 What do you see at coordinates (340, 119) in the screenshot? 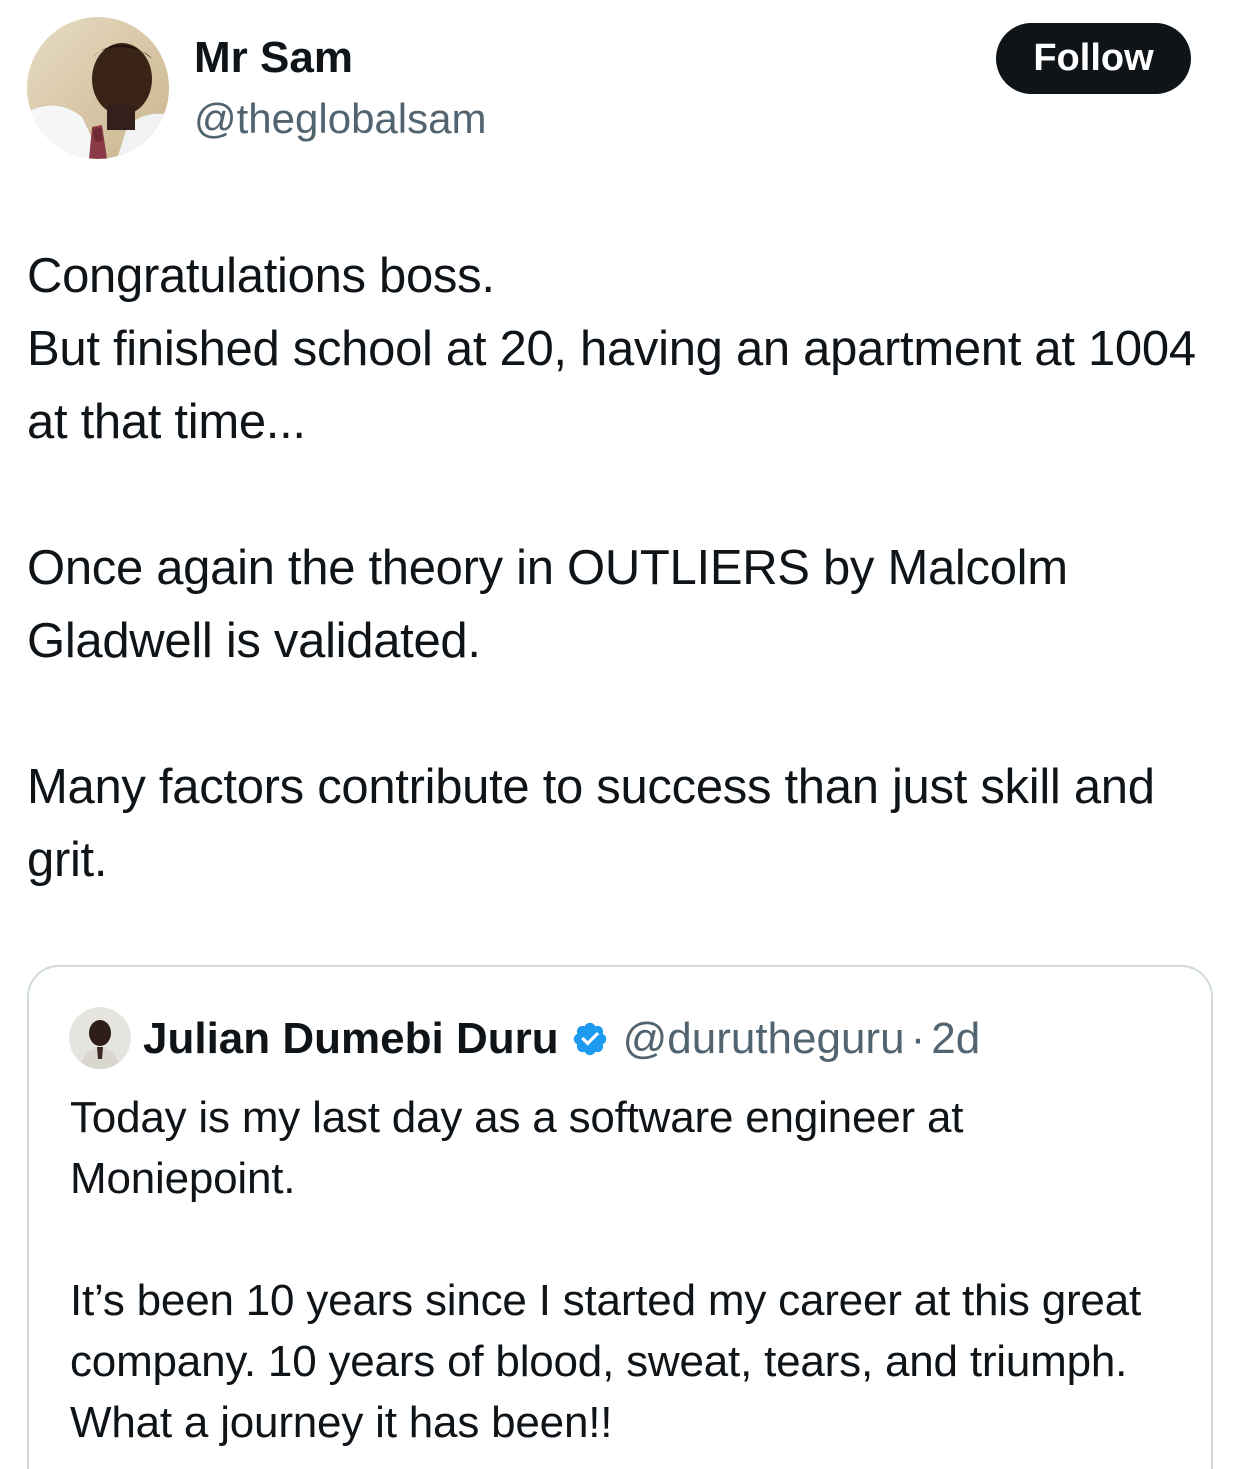
I see `author-handle: @theglobalsam` at bounding box center [340, 119].